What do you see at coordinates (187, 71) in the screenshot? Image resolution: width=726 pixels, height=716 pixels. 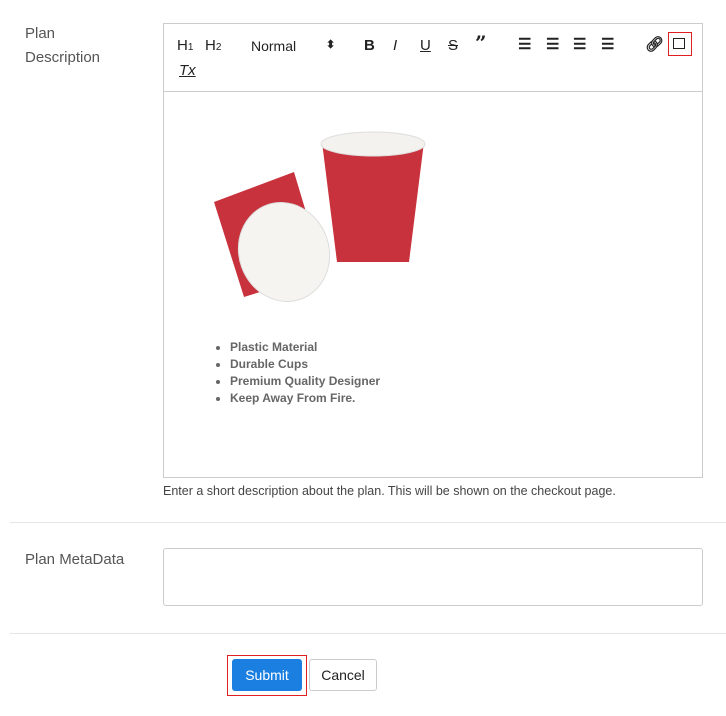 I see `clear-format-button: Tx` at bounding box center [187, 71].